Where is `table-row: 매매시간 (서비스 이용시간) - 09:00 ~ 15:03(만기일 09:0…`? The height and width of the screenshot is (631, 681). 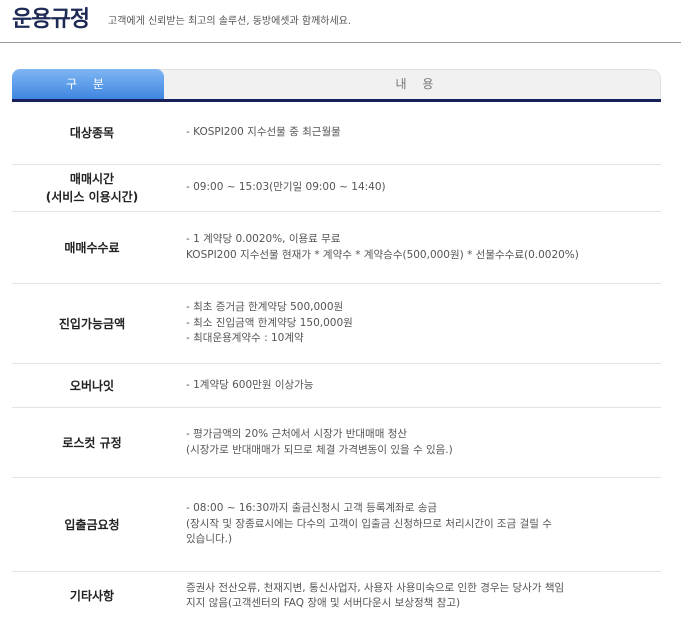
table-row: 매매시간 (서비스 이용시간) - 09:00 ~ 15:03(만기일 09:0… is located at coordinates (336, 188).